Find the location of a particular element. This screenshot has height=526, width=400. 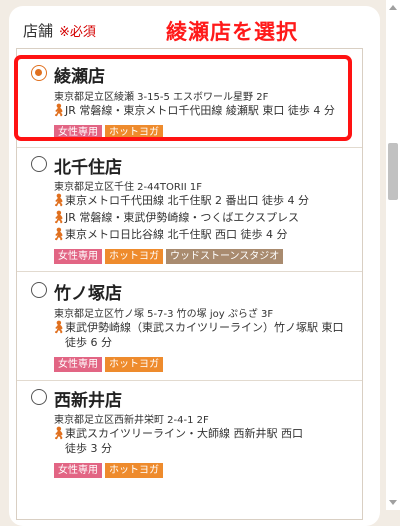

route-line: 🚶︎ 東京メトロ千代田線 北千住駅 2 番出口 徒歩 4 分 is located at coordinates (180, 200).